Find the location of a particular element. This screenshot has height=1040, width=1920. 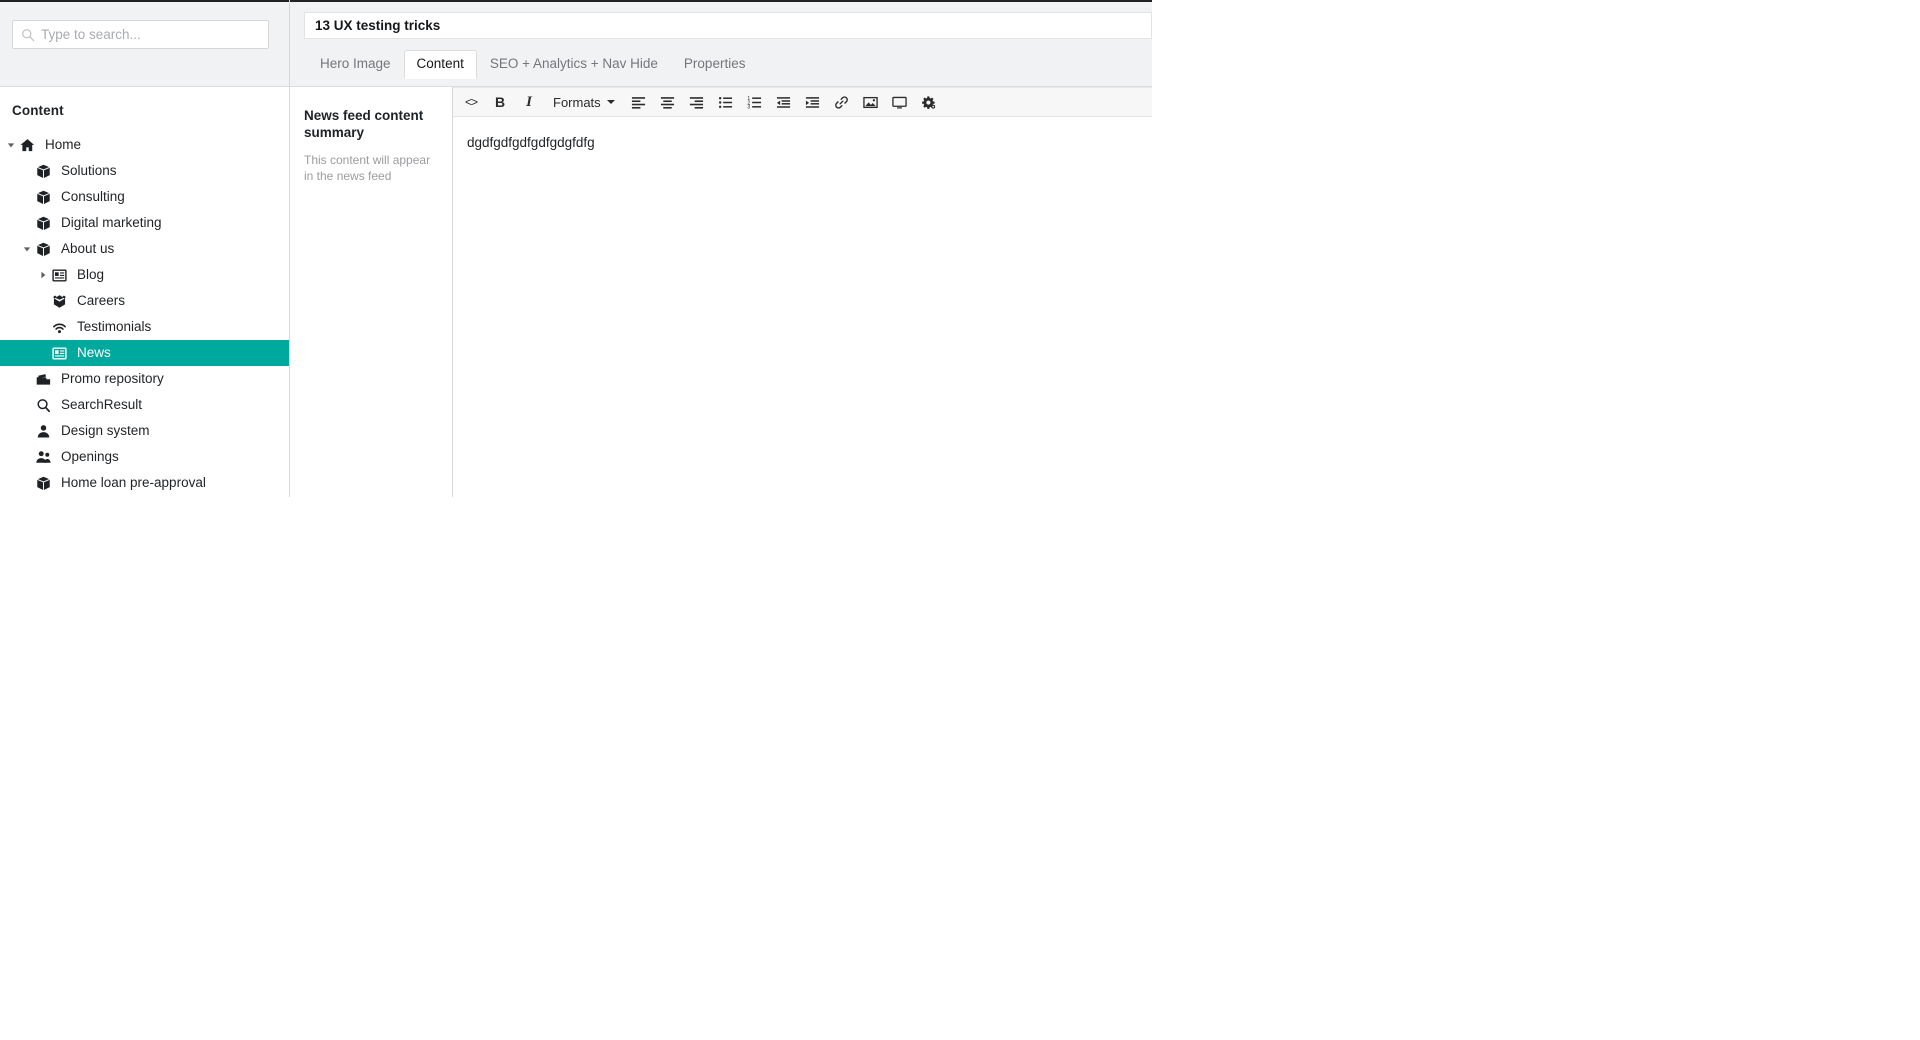

media-folder-icon is located at coordinates (43, 379).